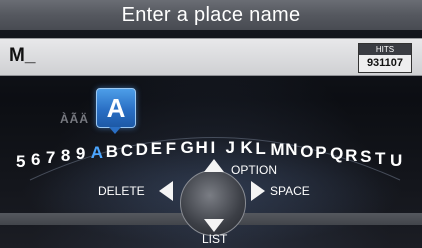 The height and width of the screenshot is (248, 422). Describe the element at coordinates (115, 130) in the screenshot. I see `badge-pointer` at that location.